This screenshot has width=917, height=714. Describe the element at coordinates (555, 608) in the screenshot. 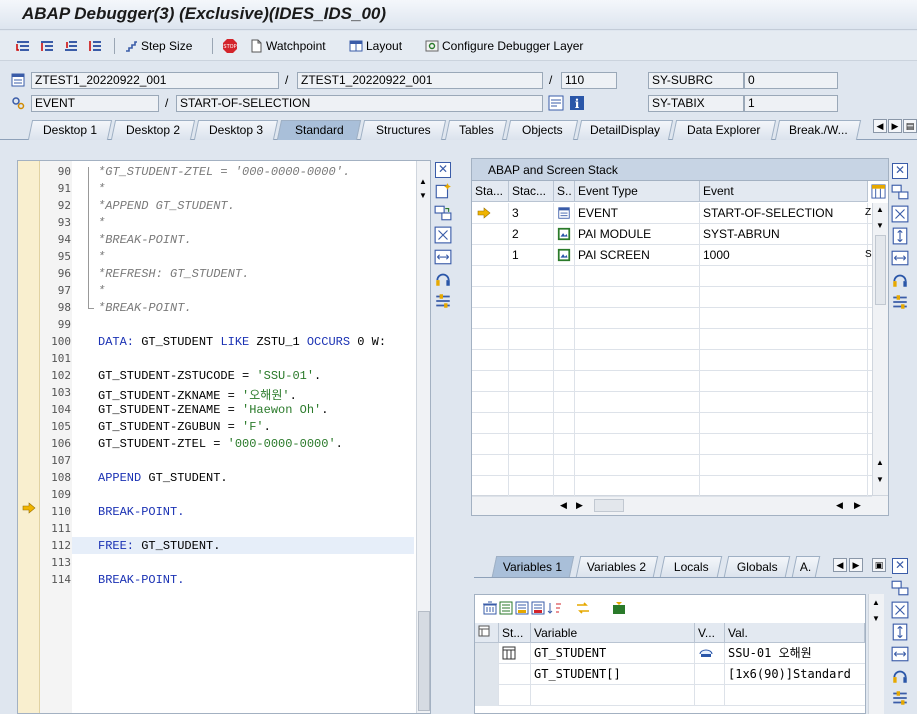

I see `sort-icon` at that location.